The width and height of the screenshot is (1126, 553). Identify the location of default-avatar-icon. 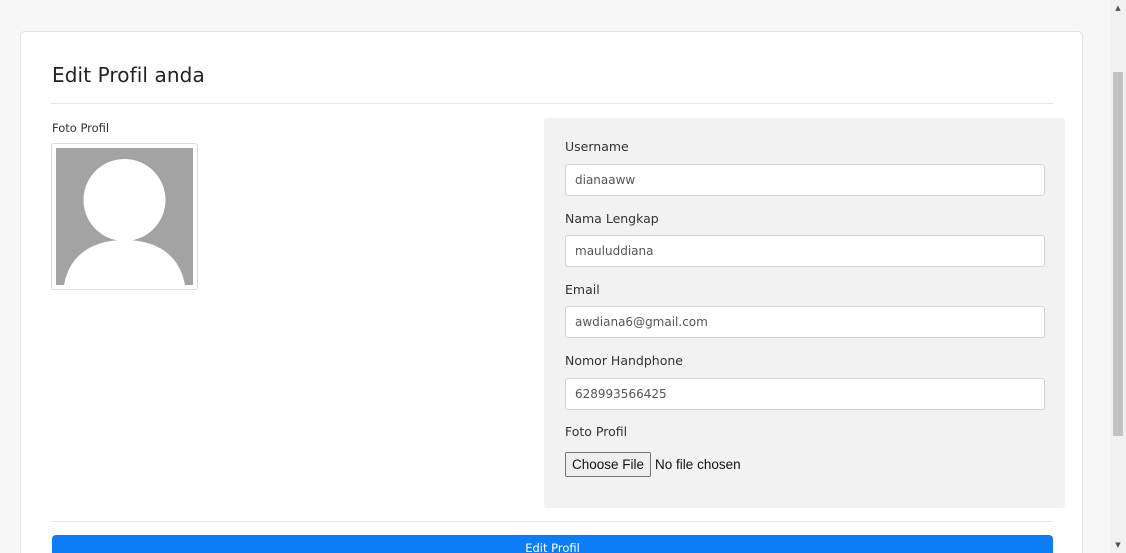
(124, 216).